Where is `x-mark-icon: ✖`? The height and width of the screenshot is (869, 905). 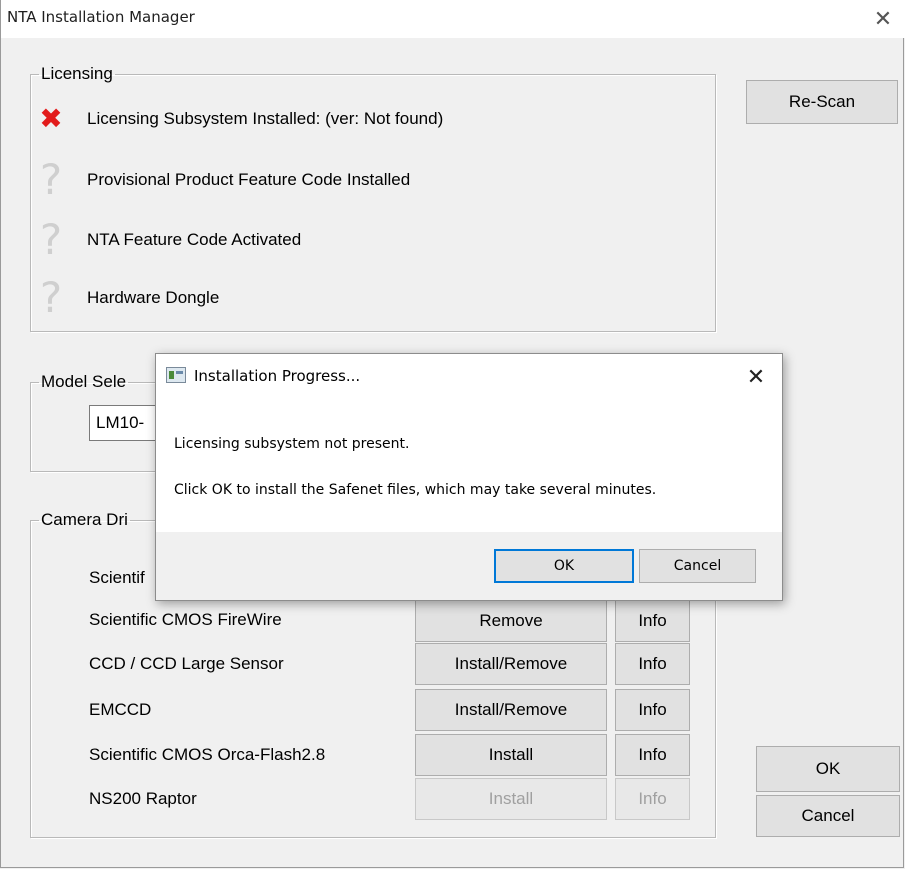 x-mark-icon: ✖ is located at coordinates (51, 118).